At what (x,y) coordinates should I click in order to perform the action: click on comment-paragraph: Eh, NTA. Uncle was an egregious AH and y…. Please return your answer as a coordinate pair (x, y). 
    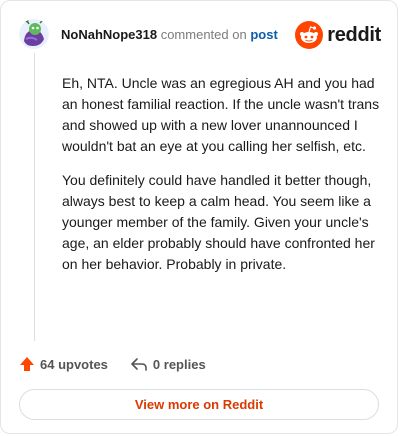
    Looking at the image, I should click on (221, 114).